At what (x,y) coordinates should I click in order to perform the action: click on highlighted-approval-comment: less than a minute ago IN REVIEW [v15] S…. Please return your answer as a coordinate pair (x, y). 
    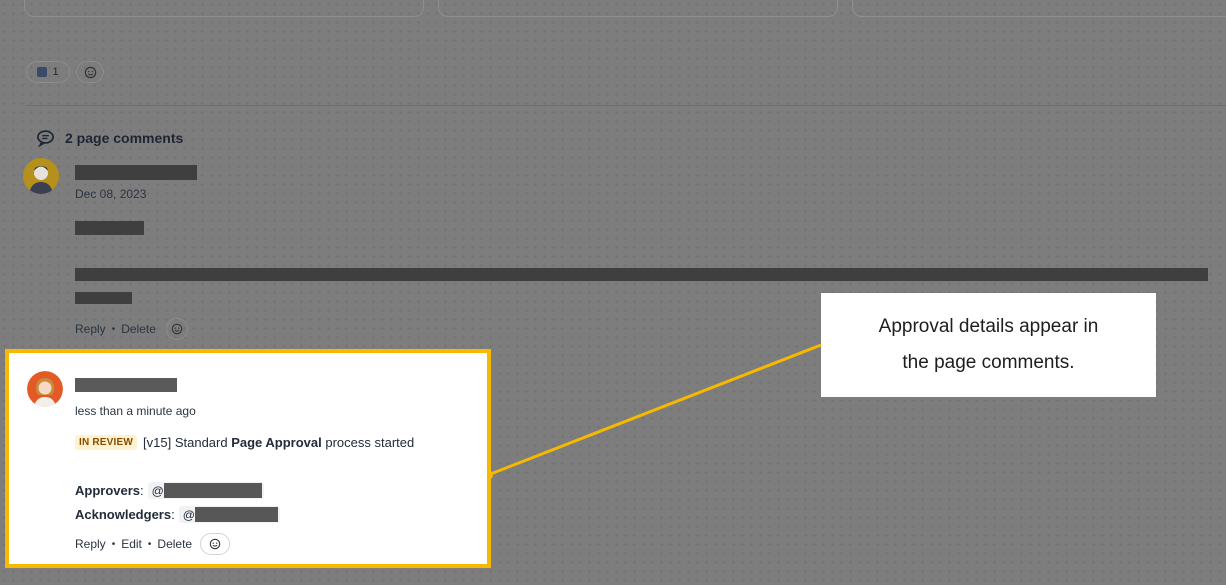
    Looking at the image, I should click on (248, 458).